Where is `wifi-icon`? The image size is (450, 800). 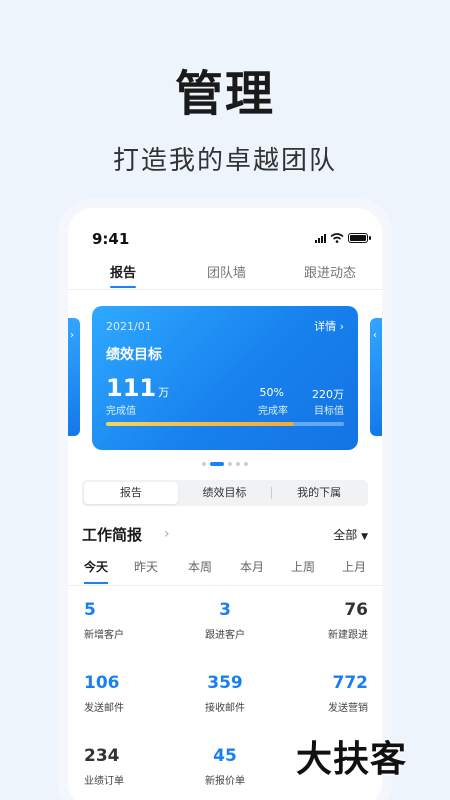 wifi-icon is located at coordinates (337, 238).